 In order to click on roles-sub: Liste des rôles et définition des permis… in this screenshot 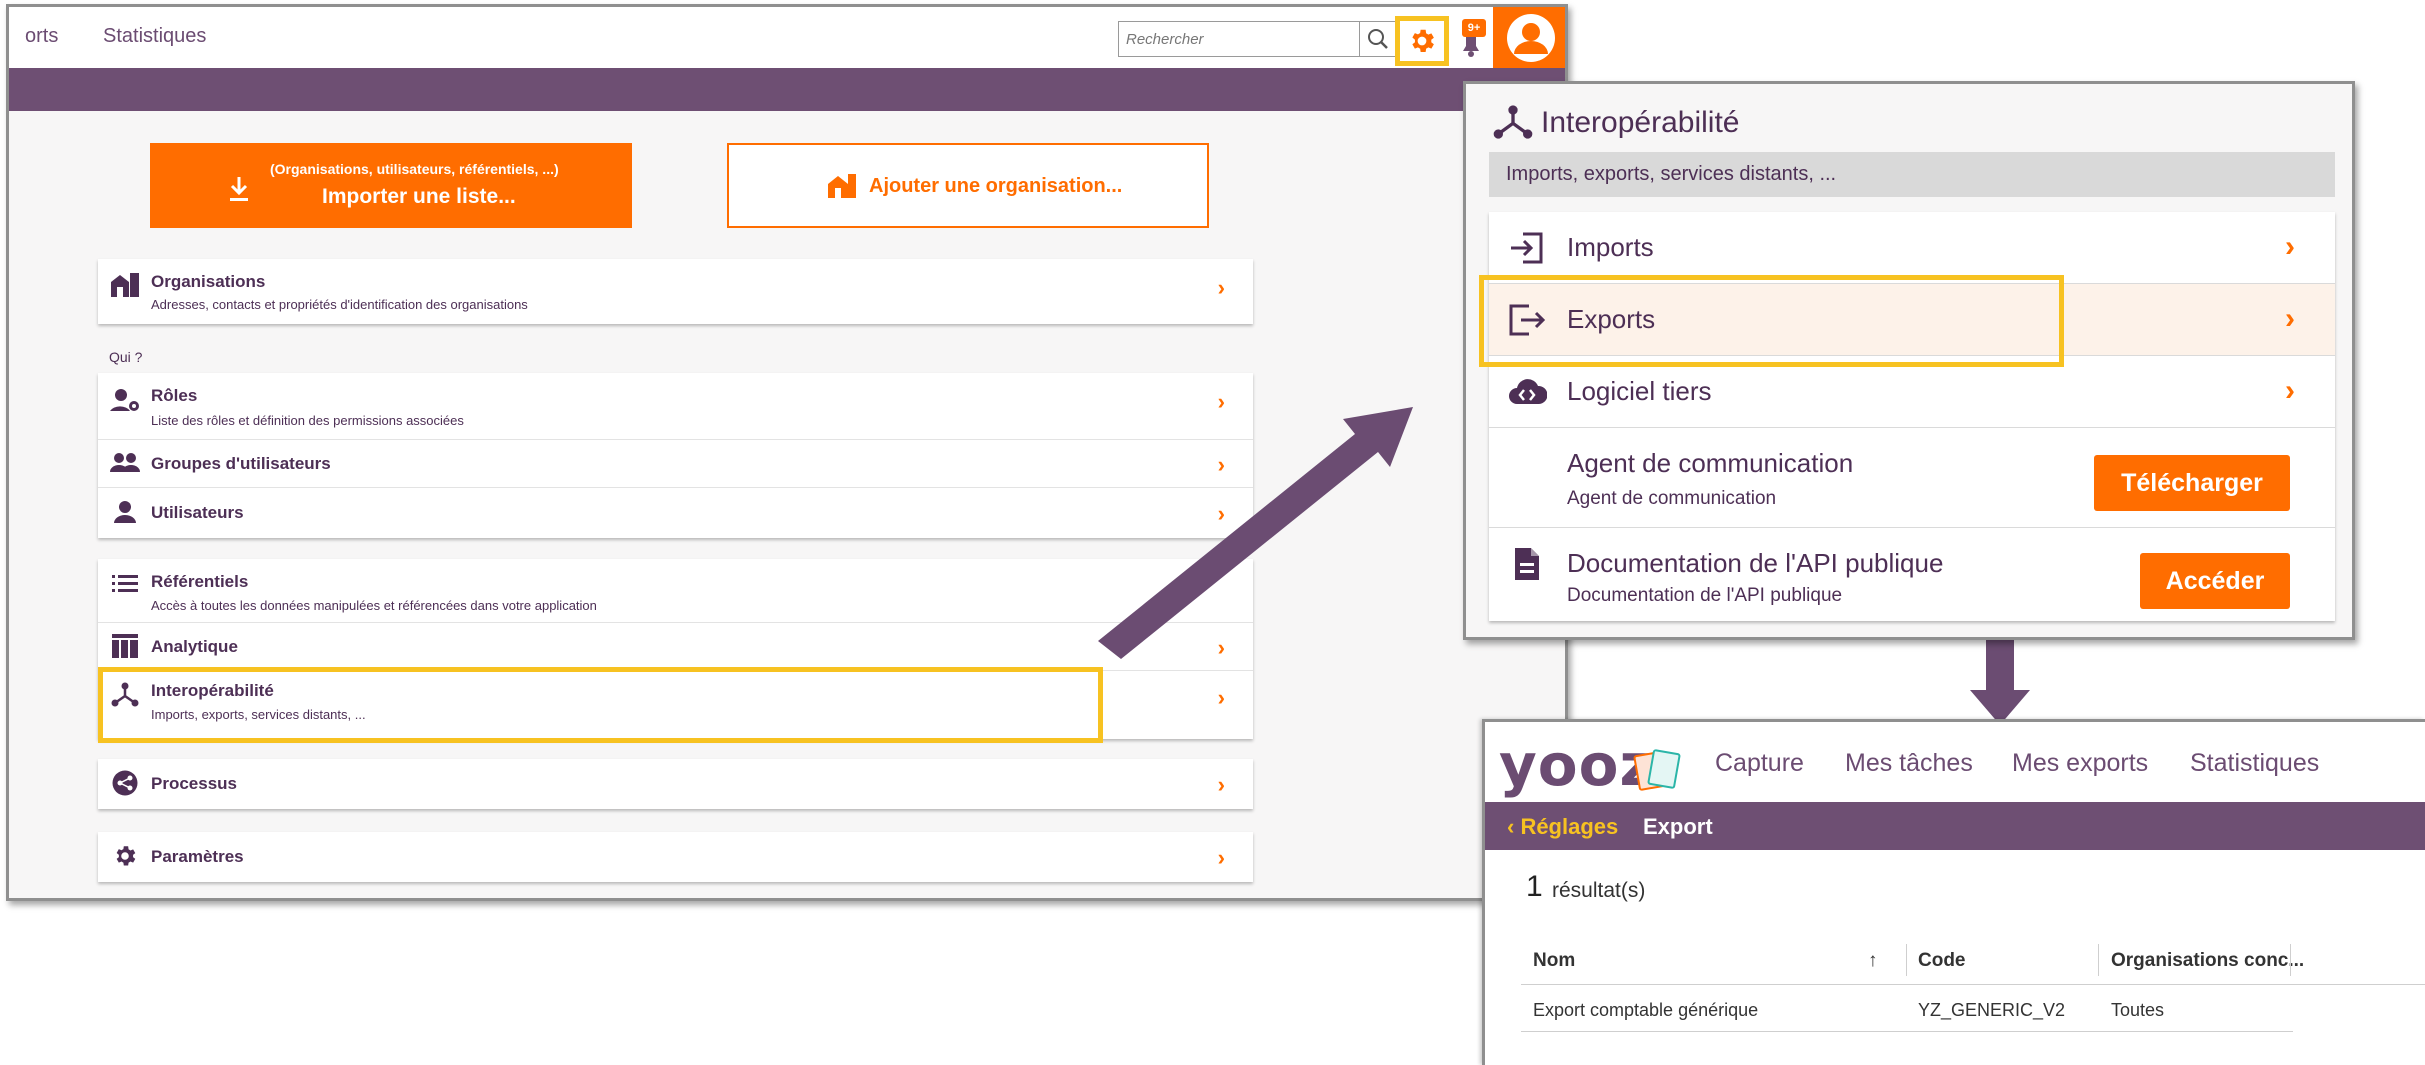, I will do `click(307, 420)`.